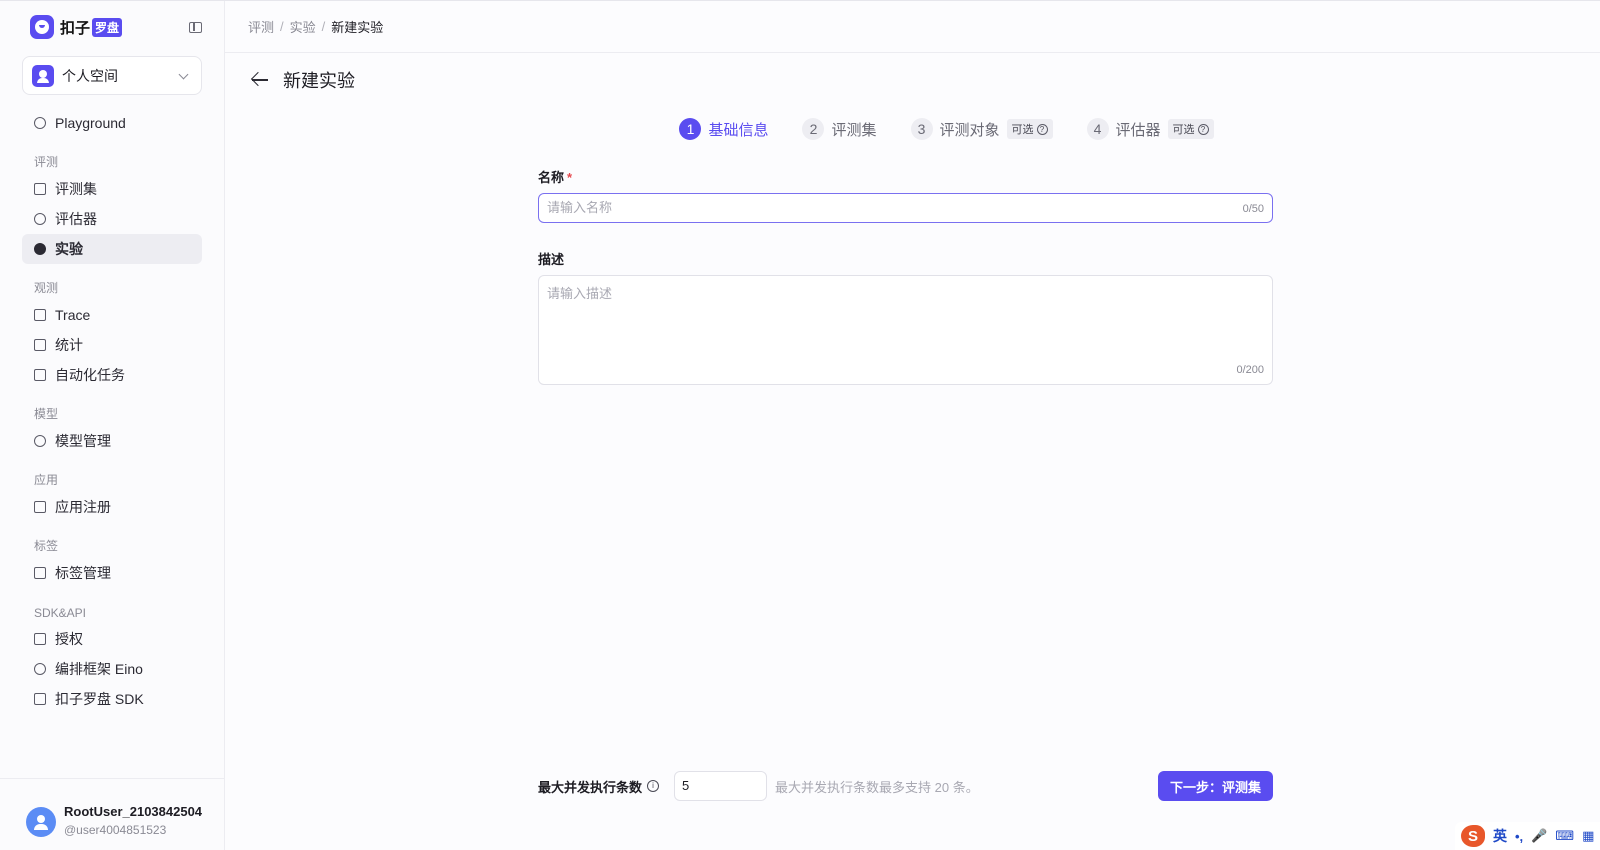  I want to click on sidebar-item-trace: Trace, so click(112, 315).